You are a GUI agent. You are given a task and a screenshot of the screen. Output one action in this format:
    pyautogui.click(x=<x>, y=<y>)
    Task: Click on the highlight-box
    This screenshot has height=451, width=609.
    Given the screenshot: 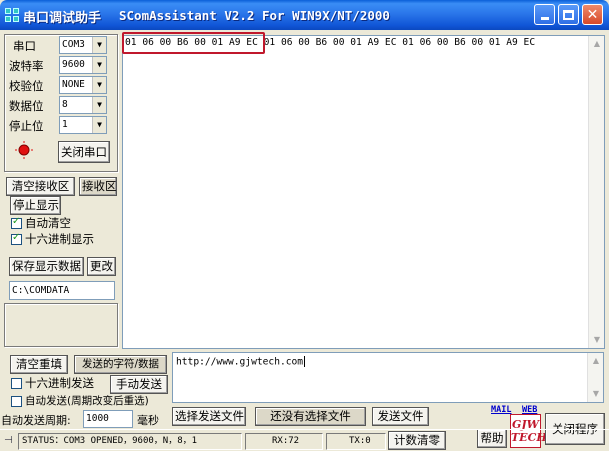 What is the action you would take?
    pyautogui.click(x=193, y=43)
    